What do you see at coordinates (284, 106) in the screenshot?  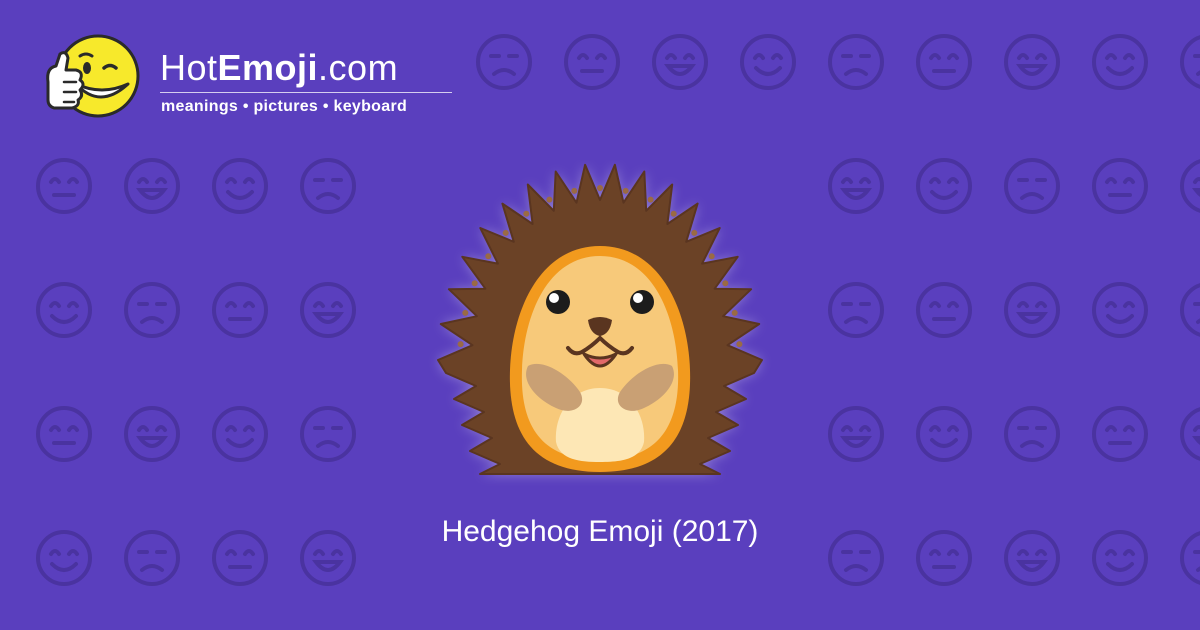 I see `site-tagline: meanings • pictures • keyboard` at bounding box center [284, 106].